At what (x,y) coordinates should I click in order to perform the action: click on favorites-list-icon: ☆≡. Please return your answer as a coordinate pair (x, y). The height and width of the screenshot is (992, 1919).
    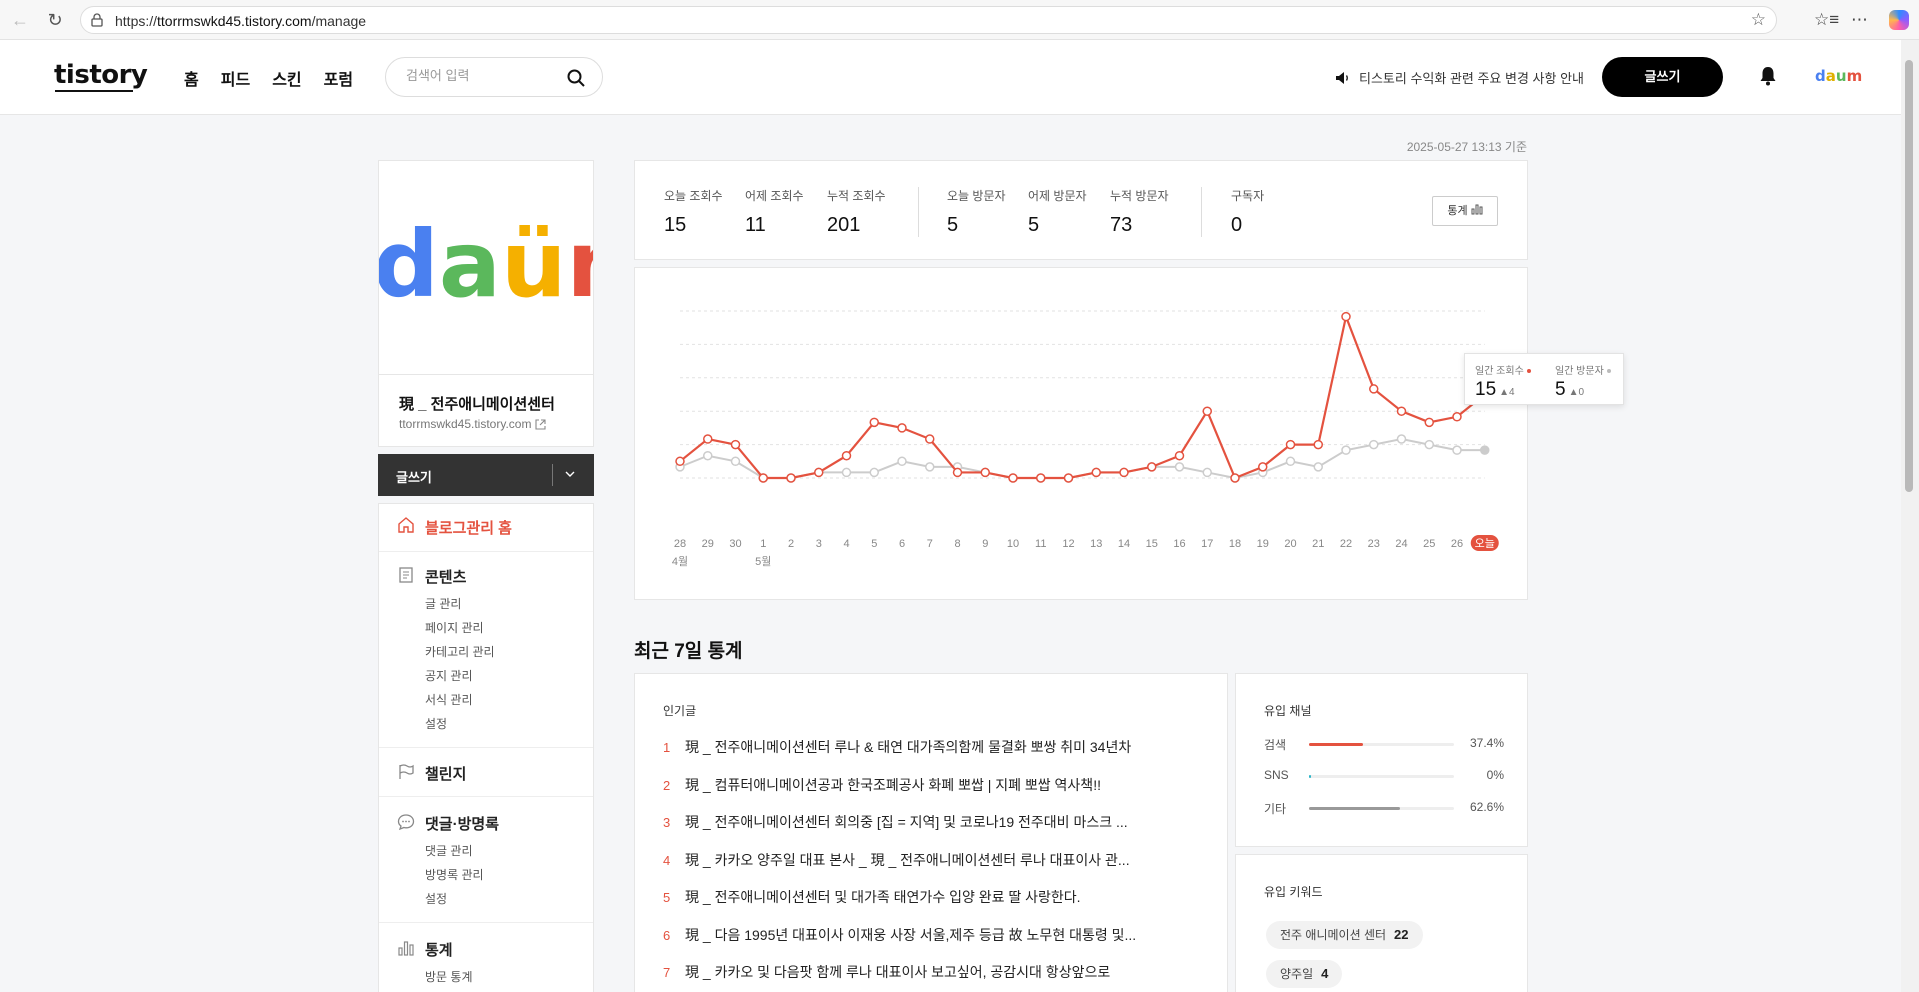
    Looking at the image, I should click on (1826, 20).